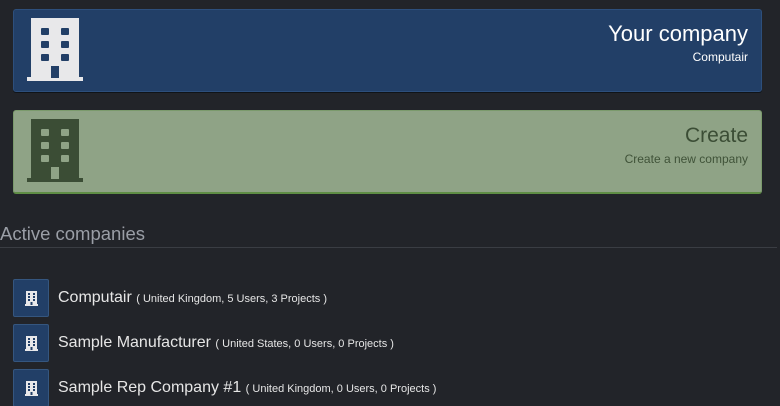 The height and width of the screenshot is (406, 780). Describe the element at coordinates (134, 342) in the screenshot. I see `company-name: Sample Manufacturer` at that location.